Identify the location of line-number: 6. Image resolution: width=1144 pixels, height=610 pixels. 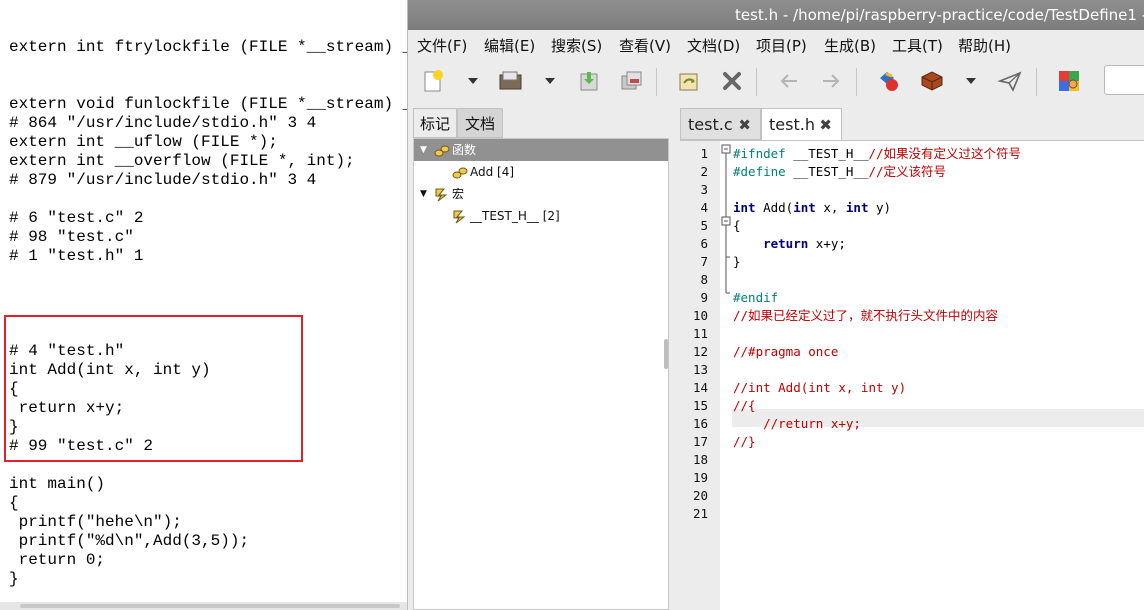
(704, 243).